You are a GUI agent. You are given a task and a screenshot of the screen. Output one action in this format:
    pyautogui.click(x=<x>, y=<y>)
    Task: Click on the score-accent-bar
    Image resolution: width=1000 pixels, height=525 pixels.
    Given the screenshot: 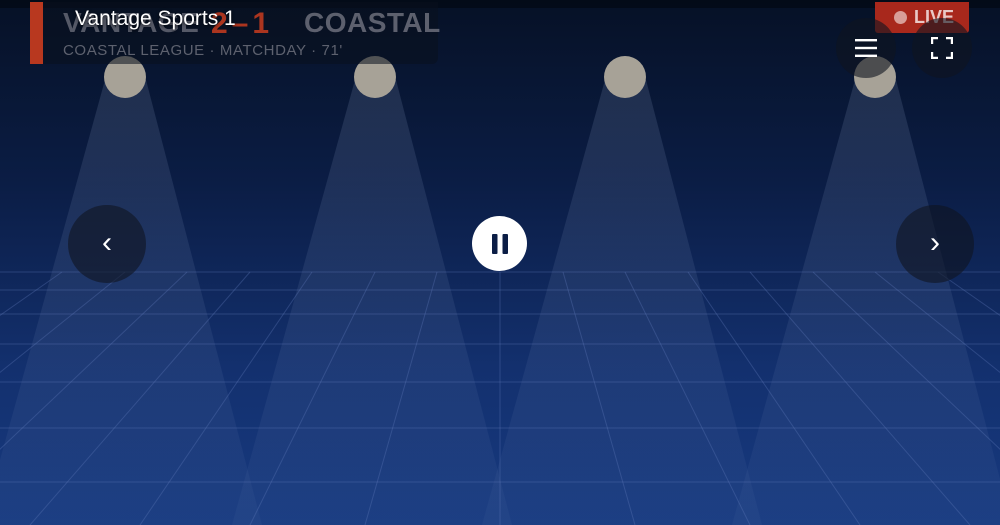 What is the action you would take?
    pyautogui.click(x=36, y=33)
    